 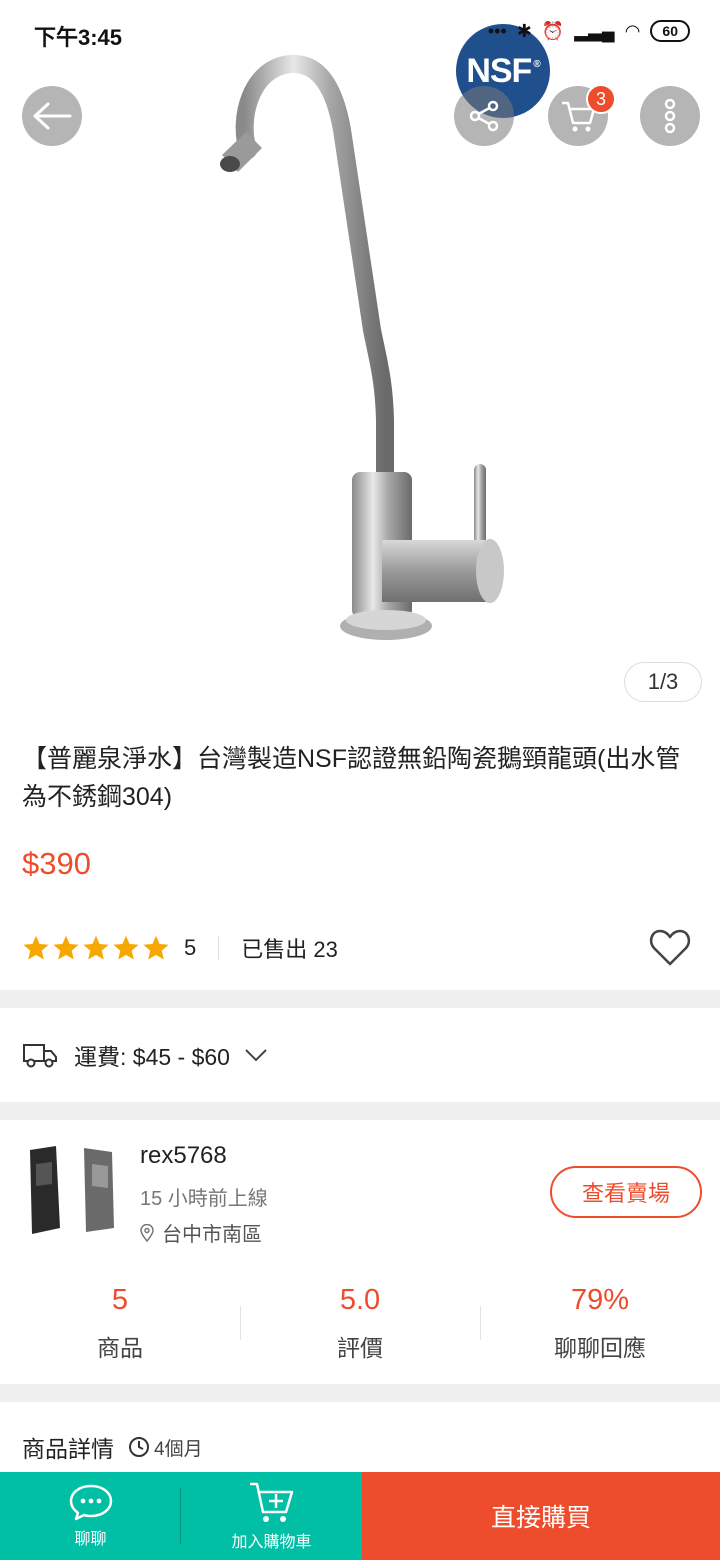 What do you see at coordinates (360, 1055) in the screenshot?
I see `shipping-row: 運費: $45 - $60` at bounding box center [360, 1055].